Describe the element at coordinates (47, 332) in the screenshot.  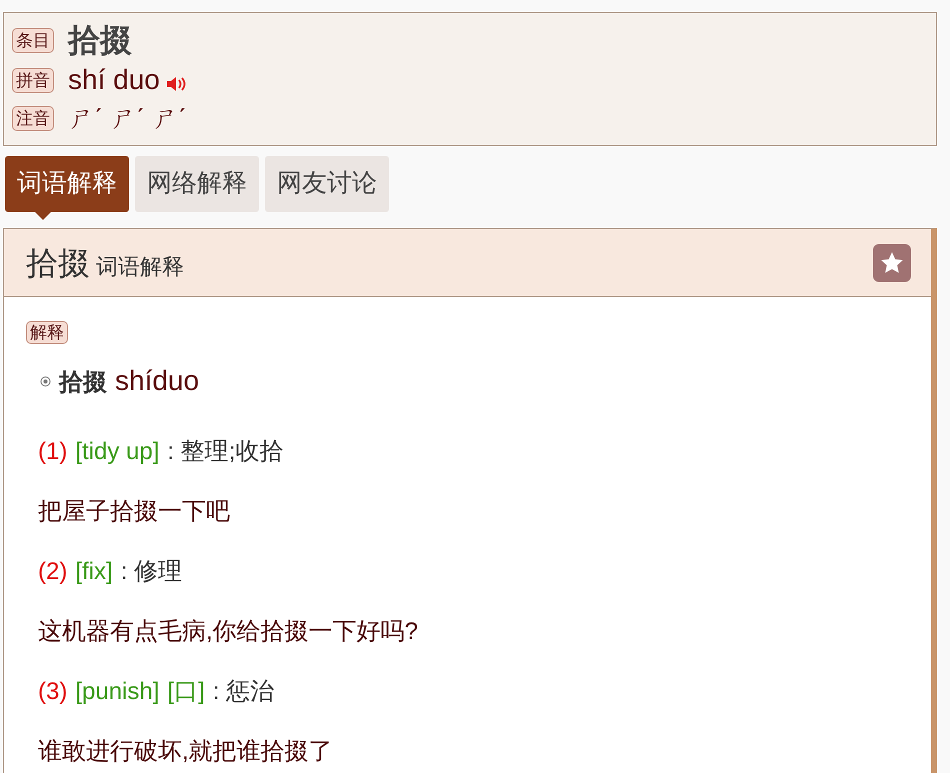
I see `label-badge: 解释` at that location.